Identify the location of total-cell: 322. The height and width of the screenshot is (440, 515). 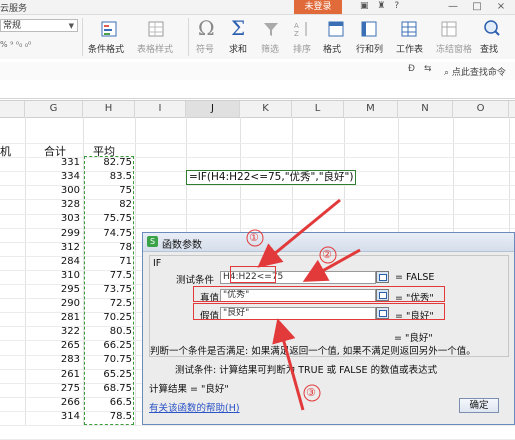
(52, 331).